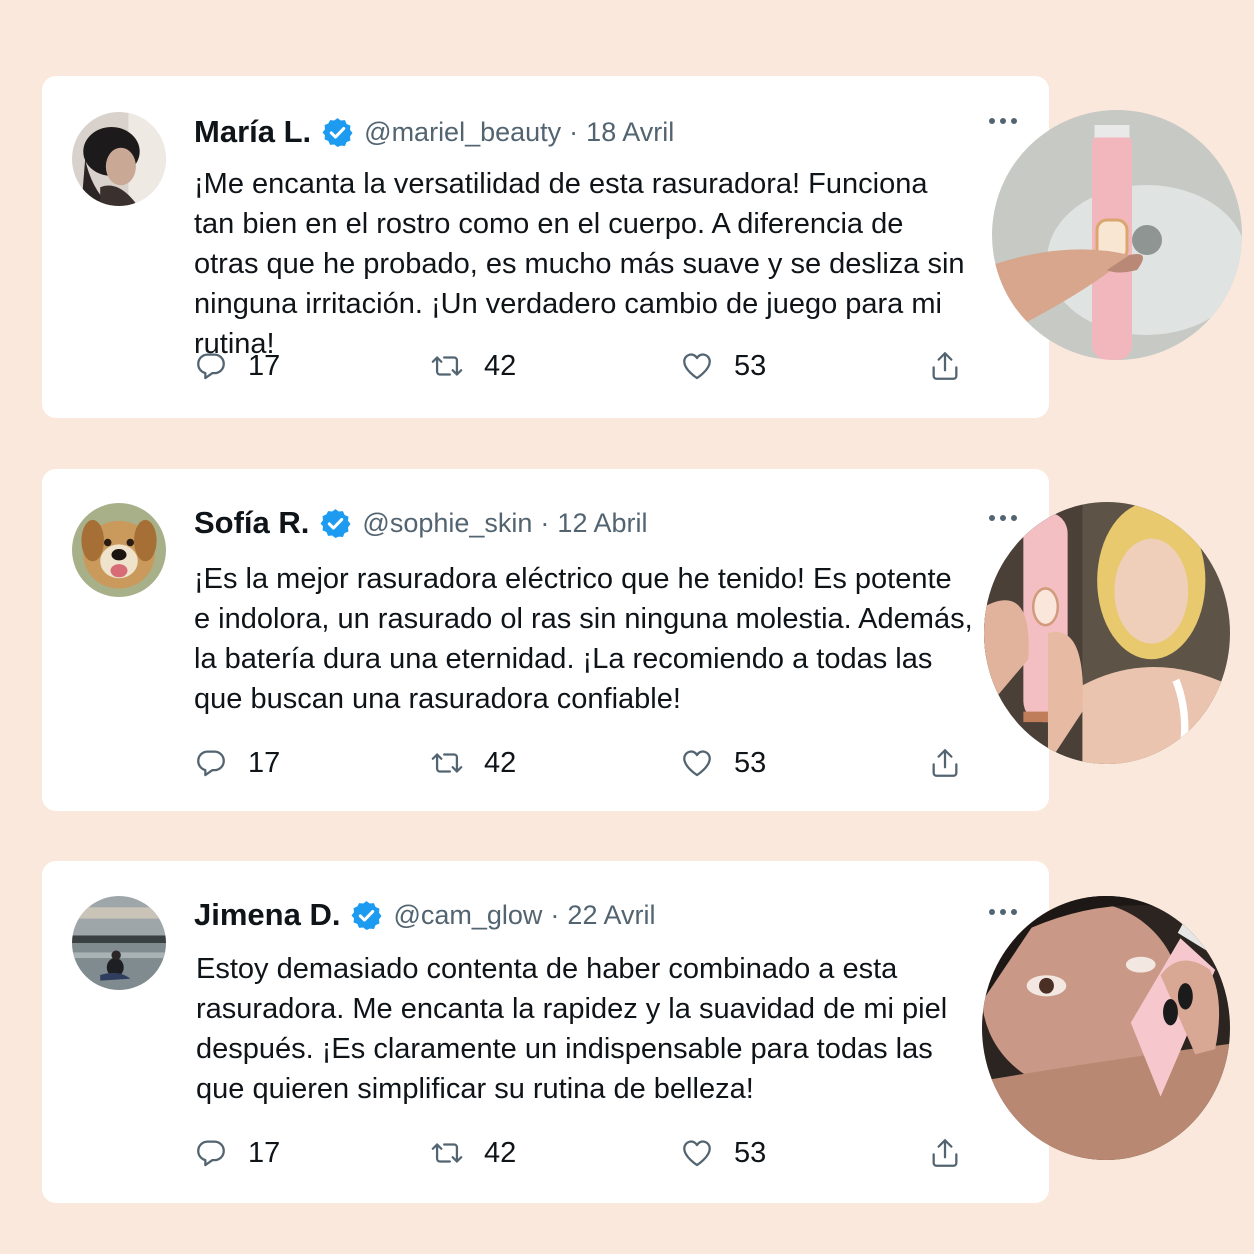  What do you see at coordinates (630, 132) in the screenshot?
I see `tweet-date: 18 Avril` at bounding box center [630, 132].